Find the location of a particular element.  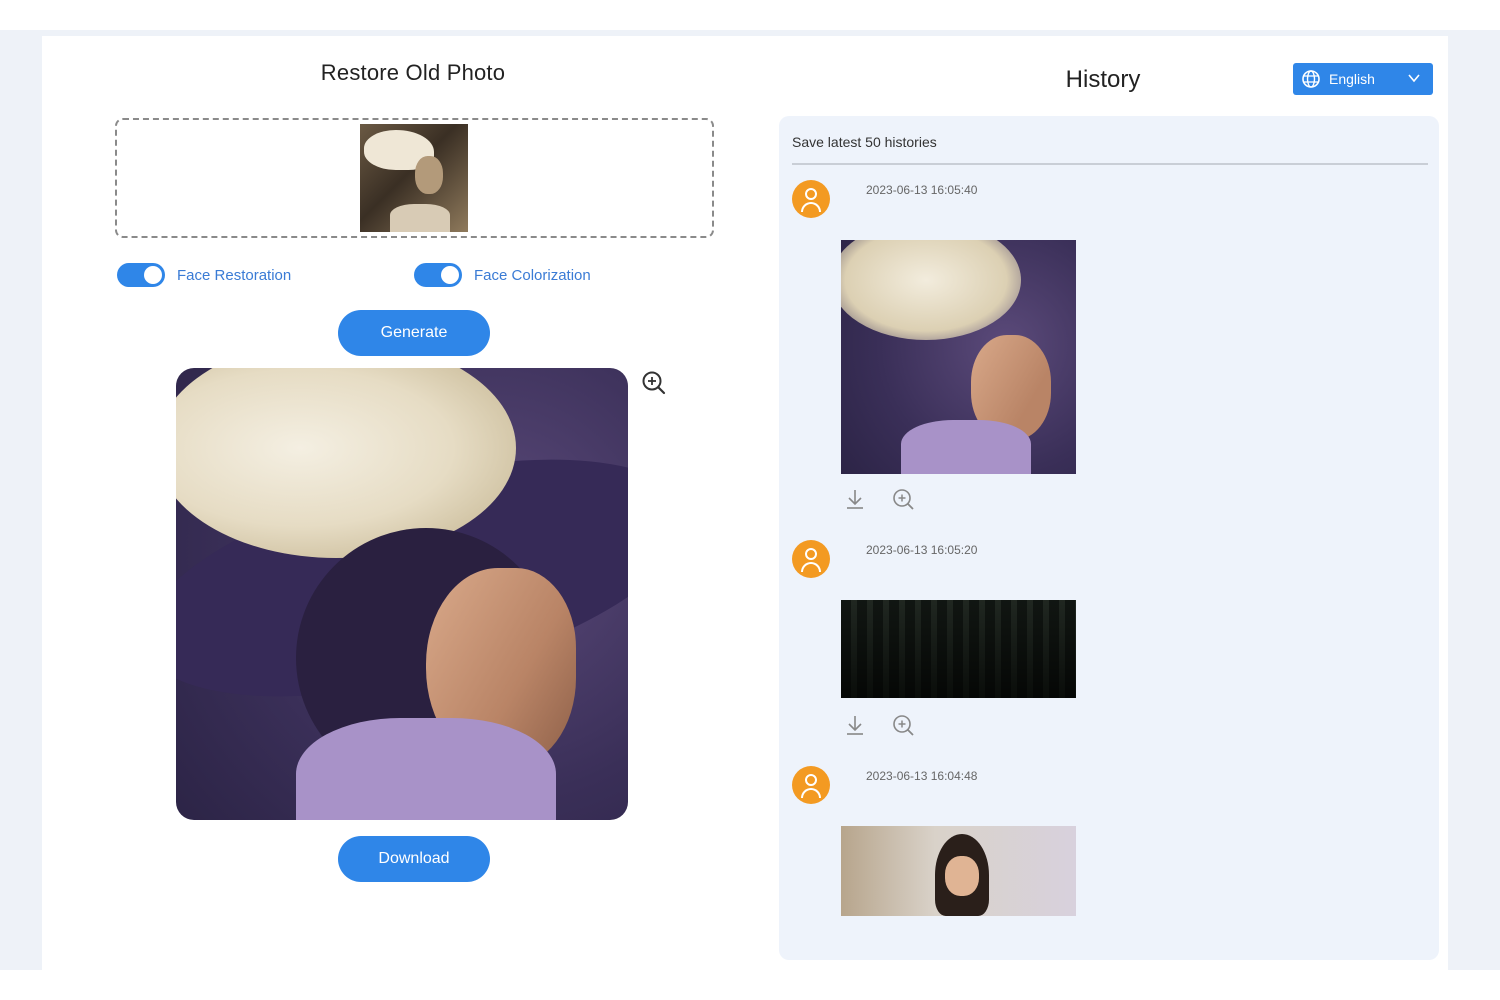

face-restoration-label: Face Restoration is located at coordinates (234, 275).